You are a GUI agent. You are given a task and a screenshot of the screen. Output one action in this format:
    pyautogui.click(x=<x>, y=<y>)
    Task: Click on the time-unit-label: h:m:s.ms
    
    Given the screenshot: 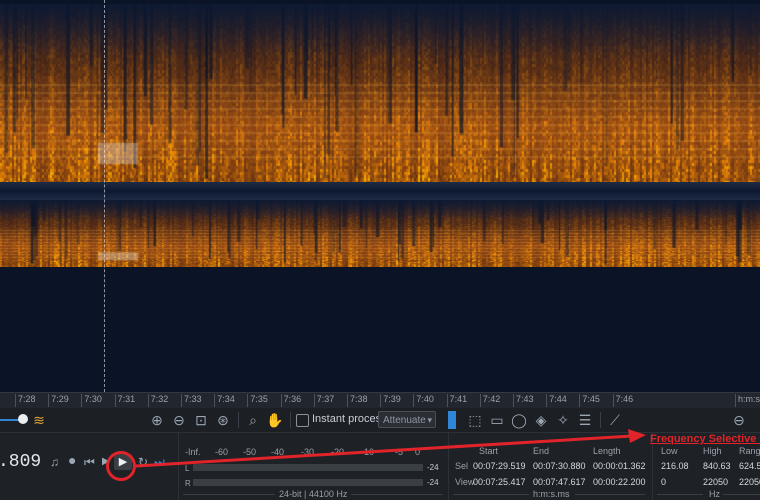 What is the action you would take?
    pyautogui.click(x=551, y=494)
    